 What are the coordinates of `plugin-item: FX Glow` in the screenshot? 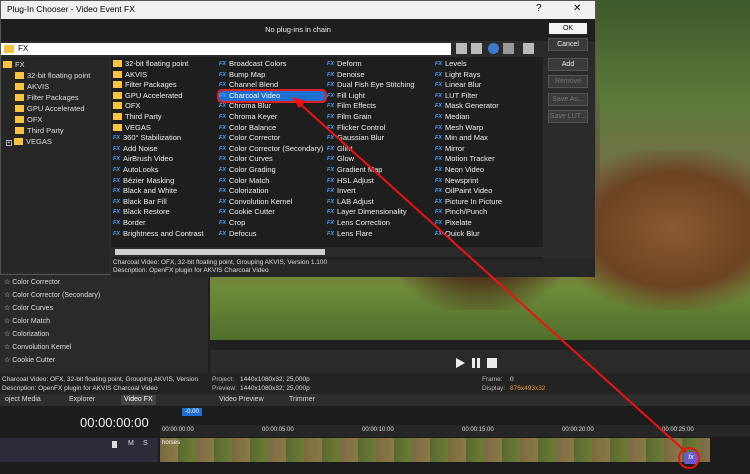 It's located at (380, 159).